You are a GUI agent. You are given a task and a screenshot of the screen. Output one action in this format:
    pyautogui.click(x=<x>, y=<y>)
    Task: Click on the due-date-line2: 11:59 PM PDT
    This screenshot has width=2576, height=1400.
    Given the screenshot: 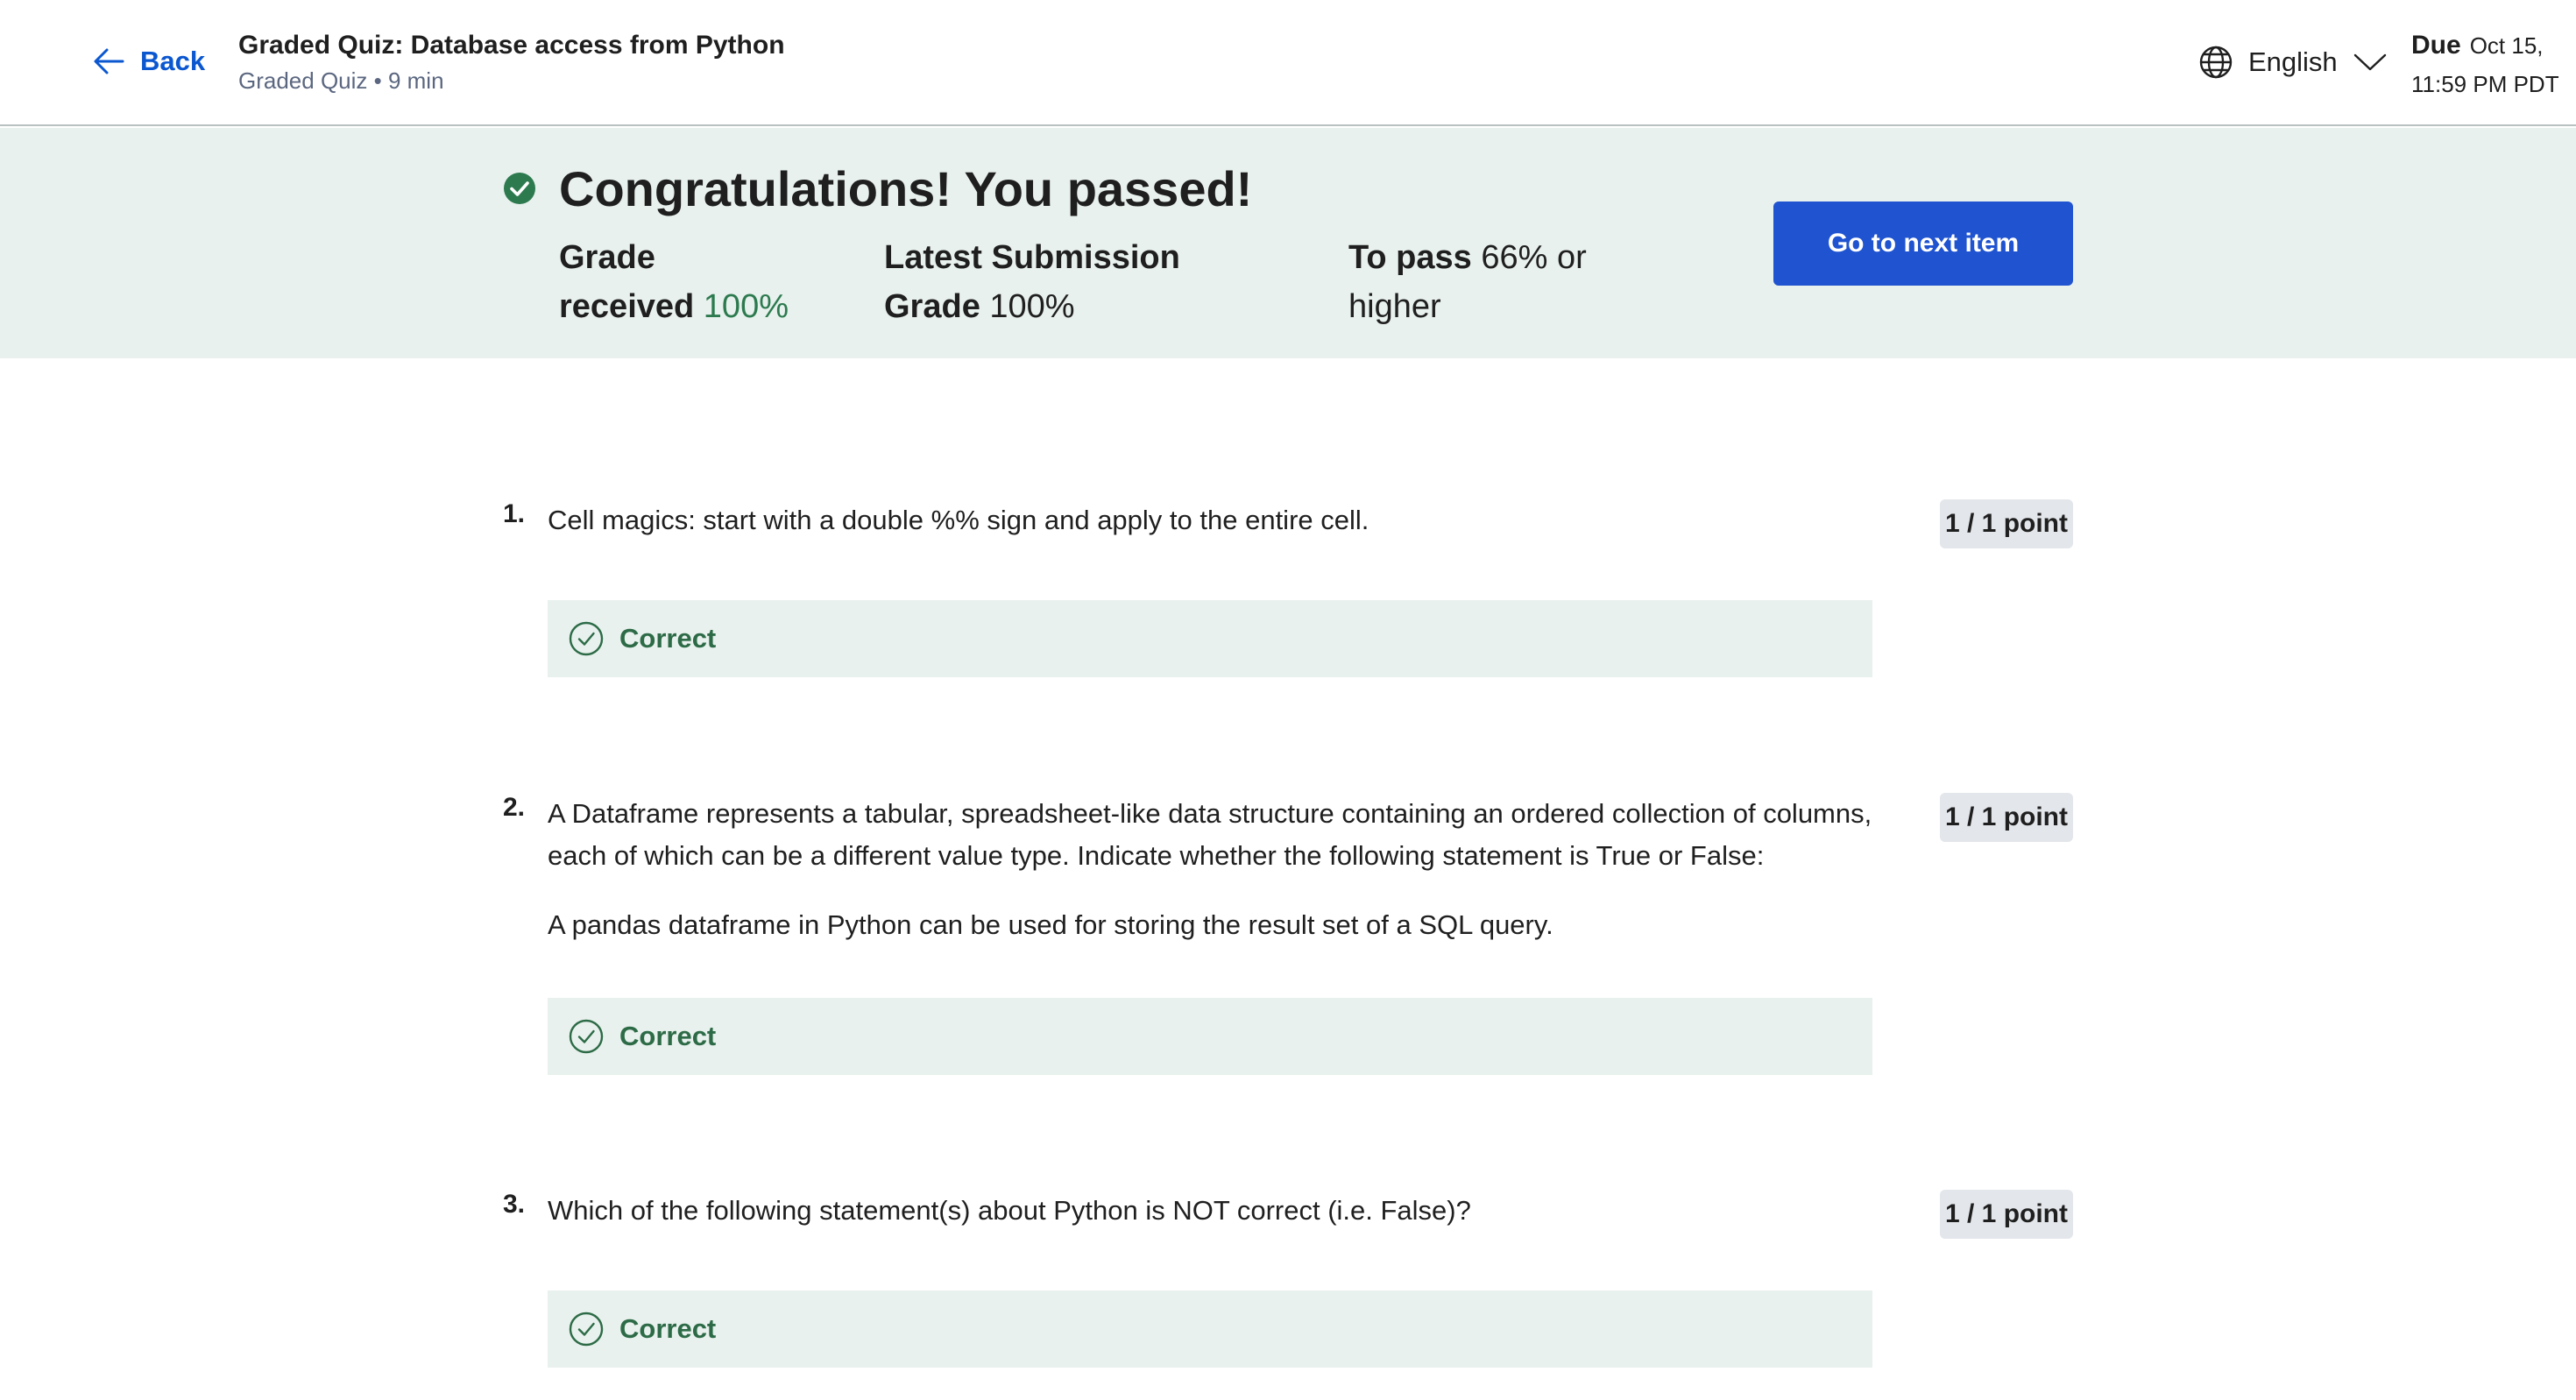 What is the action you would take?
    pyautogui.click(x=2485, y=84)
    